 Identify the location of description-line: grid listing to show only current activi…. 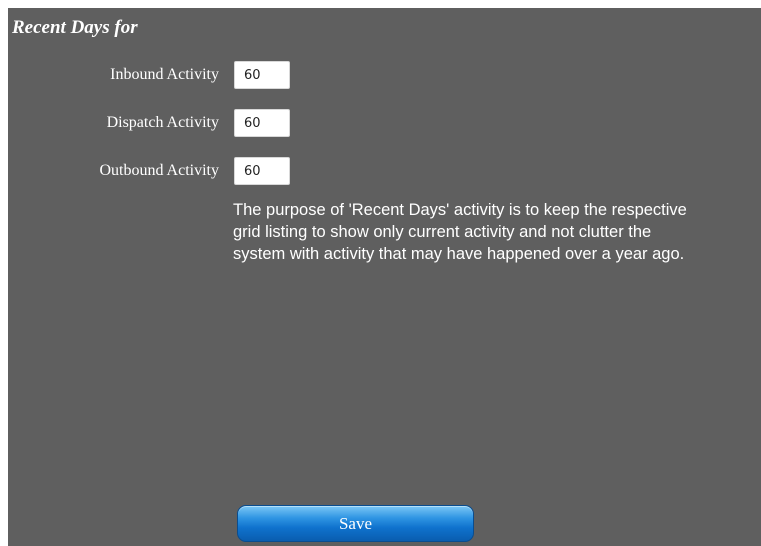
(442, 232).